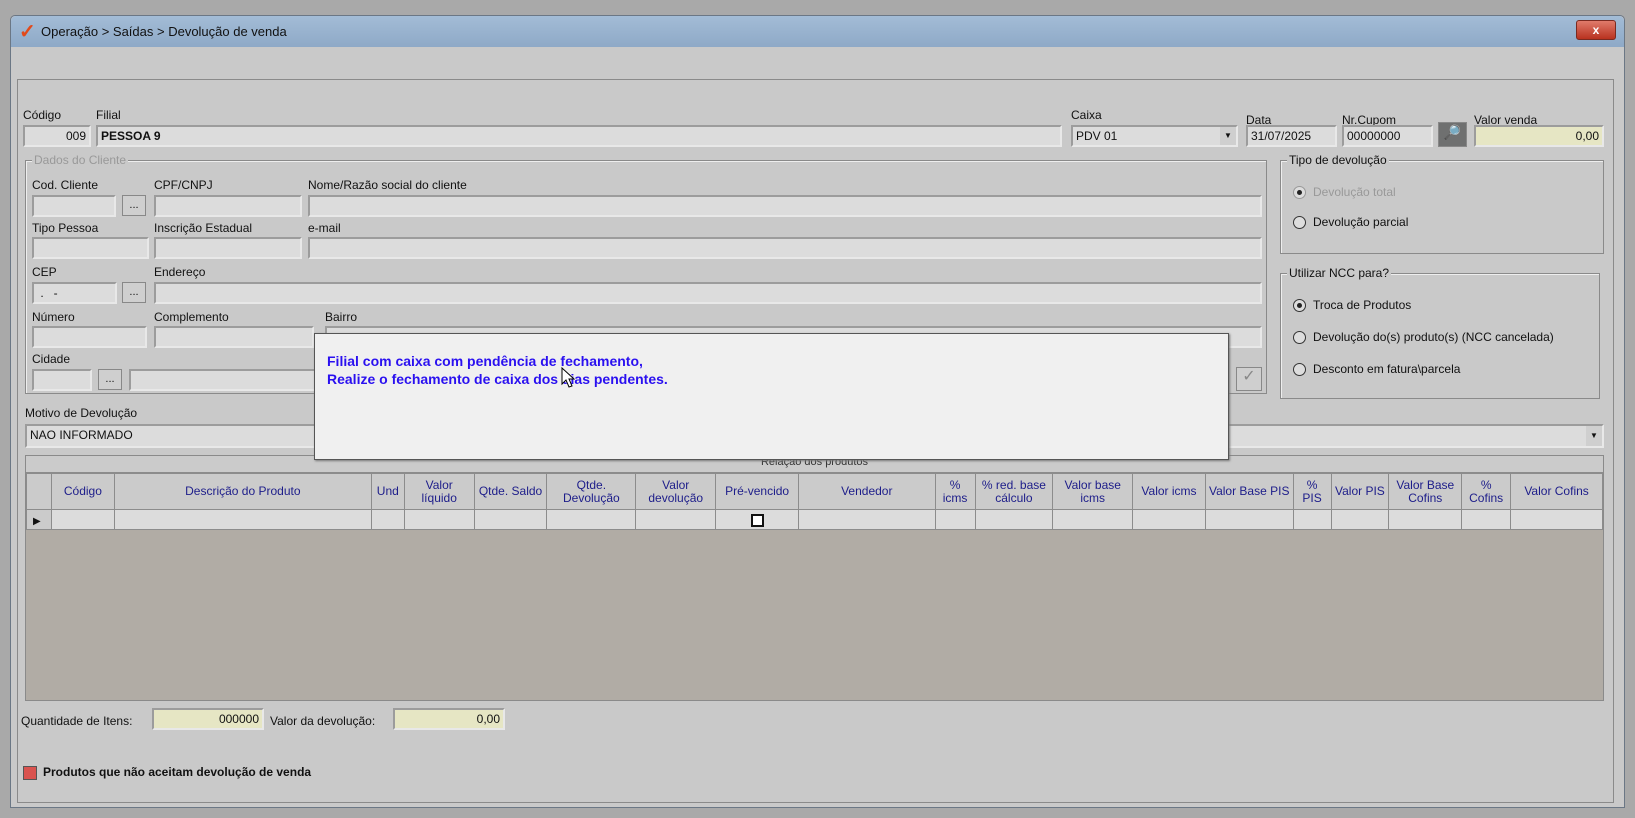 Image resolution: width=1635 pixels, height=818 pixels. I want to click on column-header: Qtde. Saldo, so click(510, 491).